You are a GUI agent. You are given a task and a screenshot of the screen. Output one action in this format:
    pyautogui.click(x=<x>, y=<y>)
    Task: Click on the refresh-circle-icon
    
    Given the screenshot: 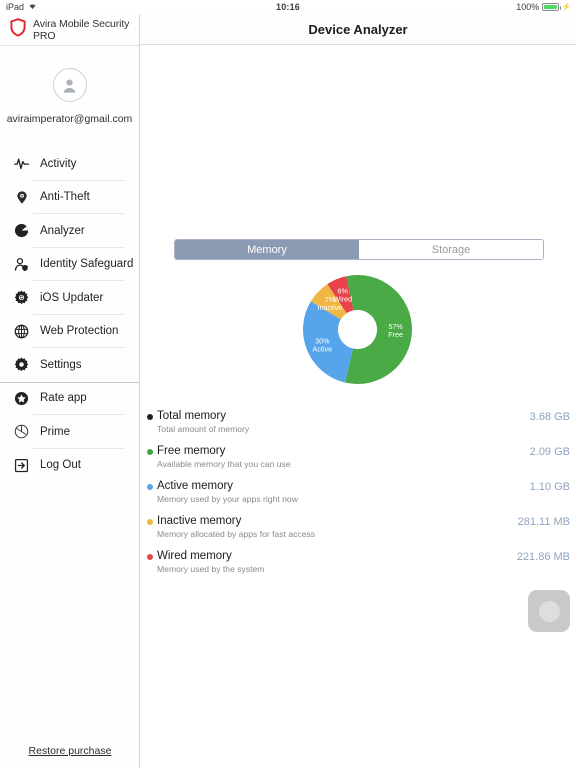 What is the action you would take?
    pyautogui.click(x=549, y=611)
    